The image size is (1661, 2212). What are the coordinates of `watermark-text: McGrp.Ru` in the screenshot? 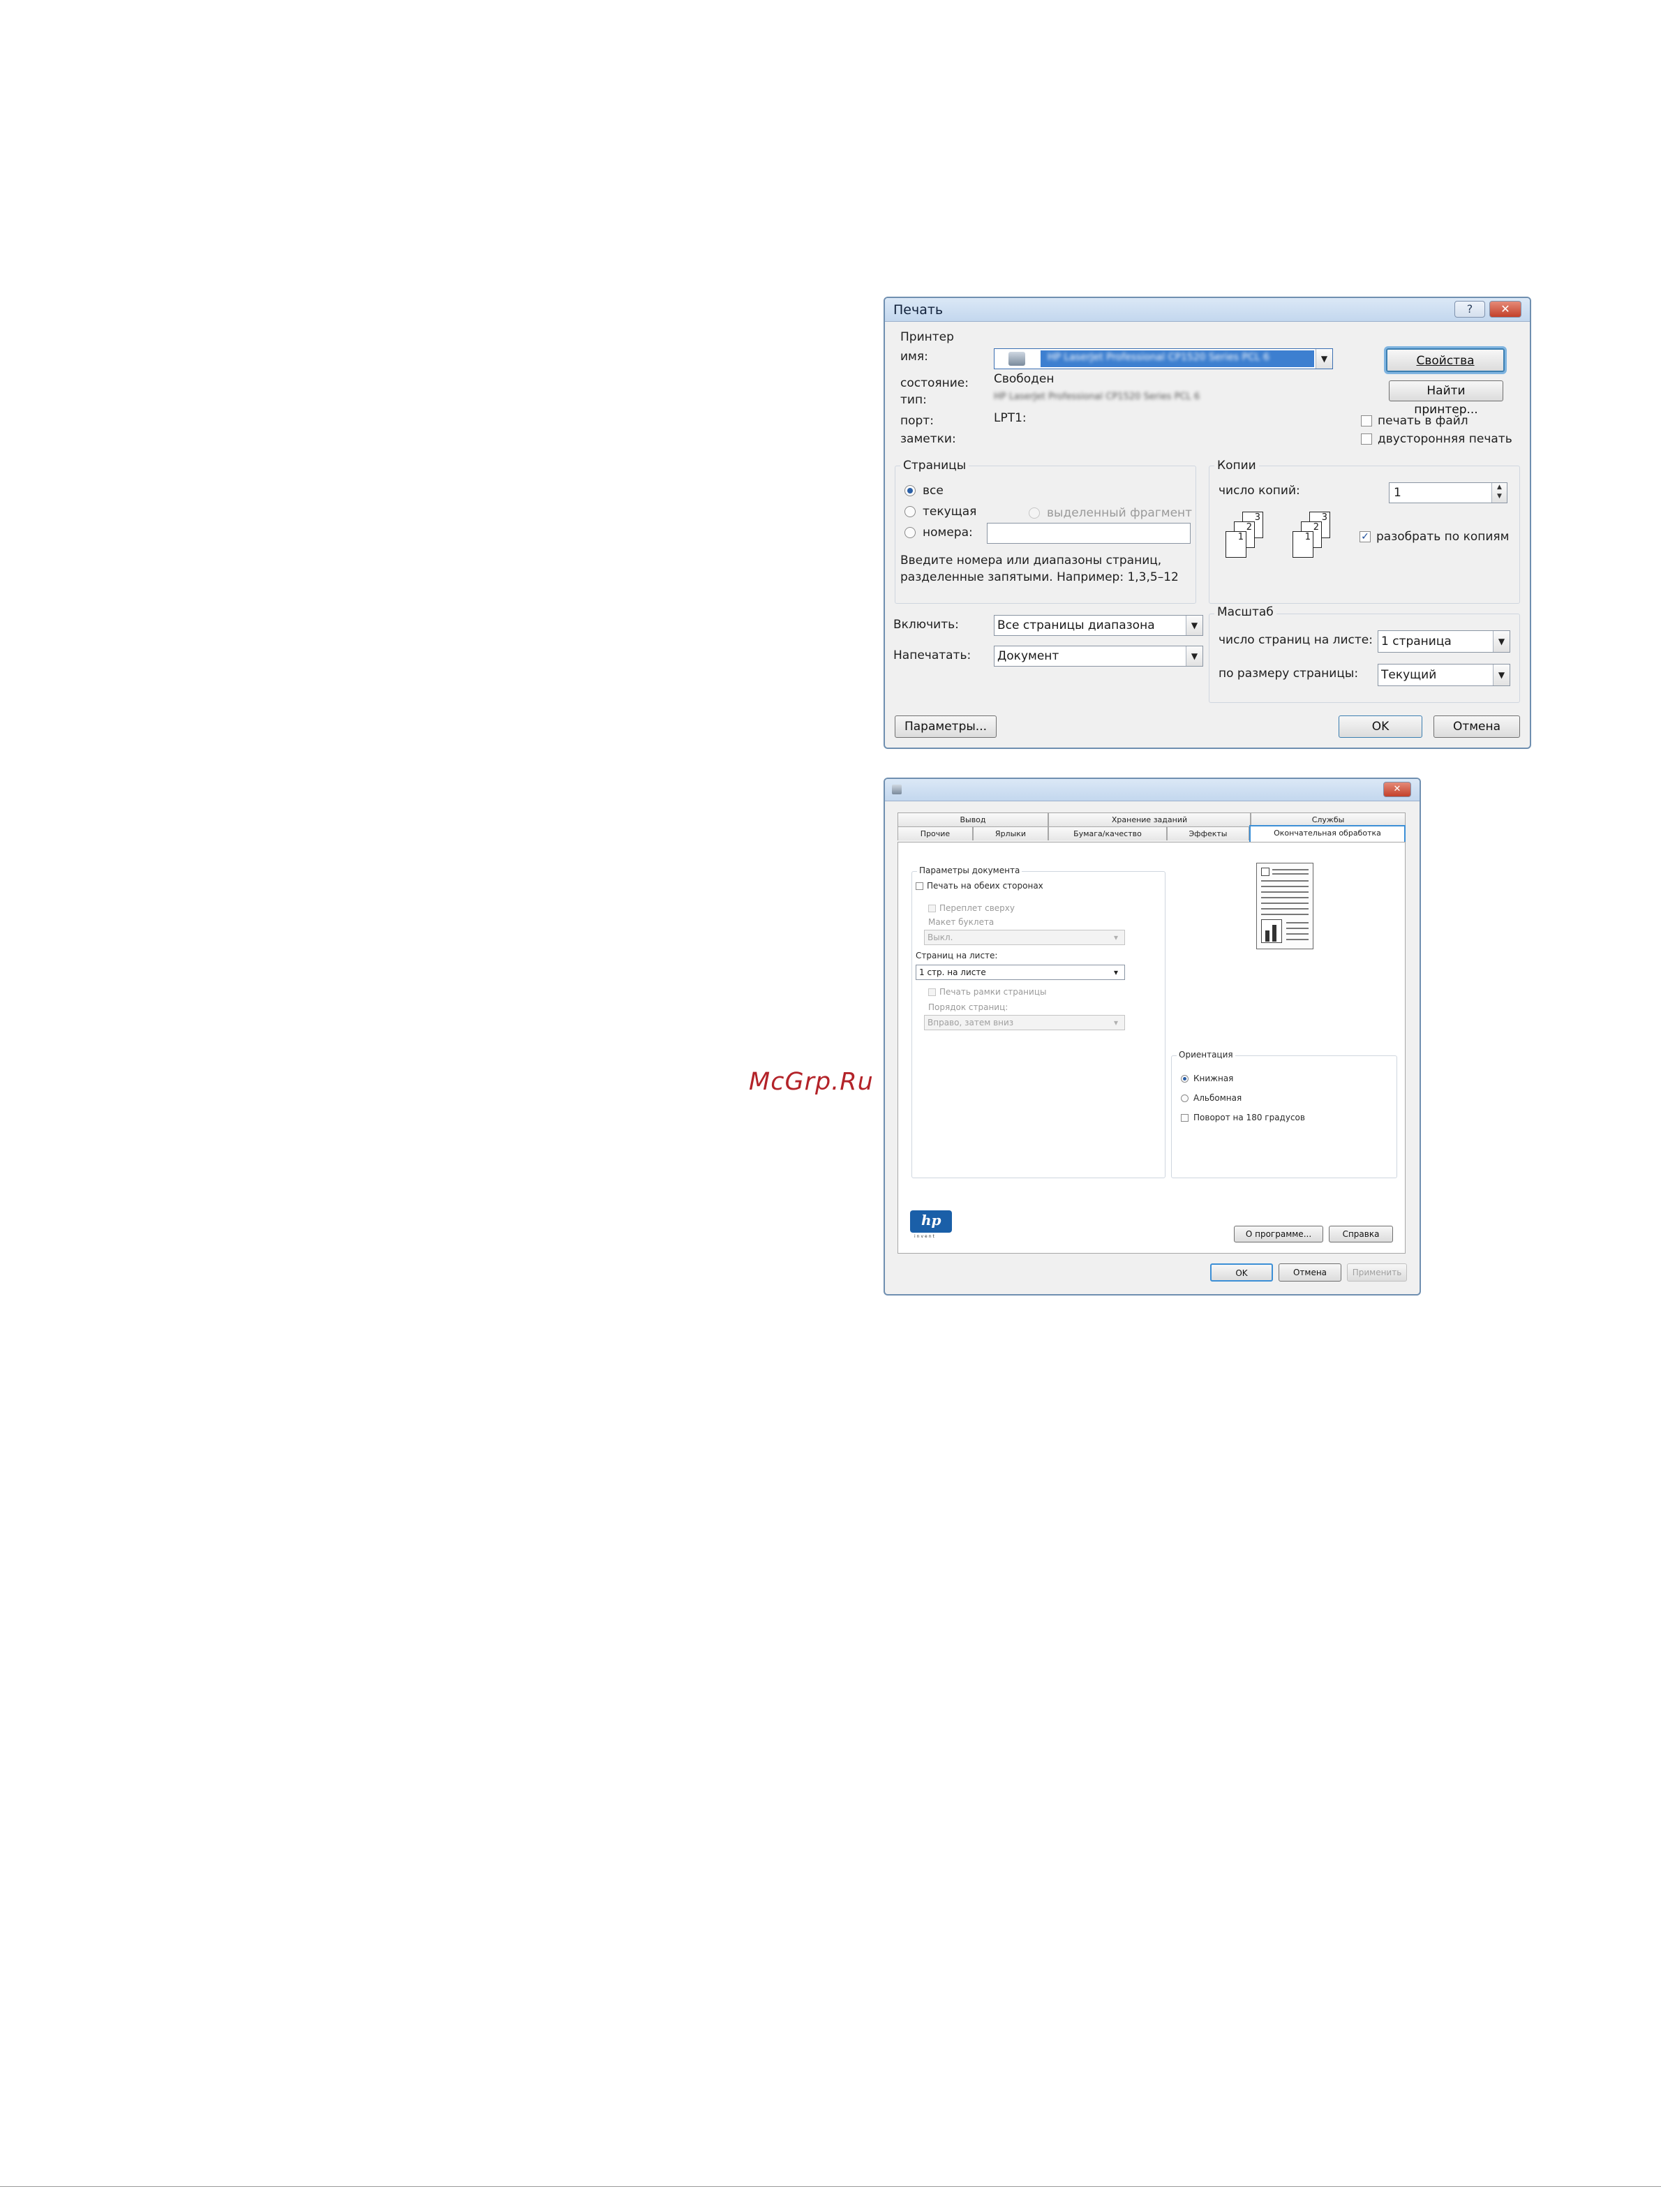 It's located at (811, 1082).